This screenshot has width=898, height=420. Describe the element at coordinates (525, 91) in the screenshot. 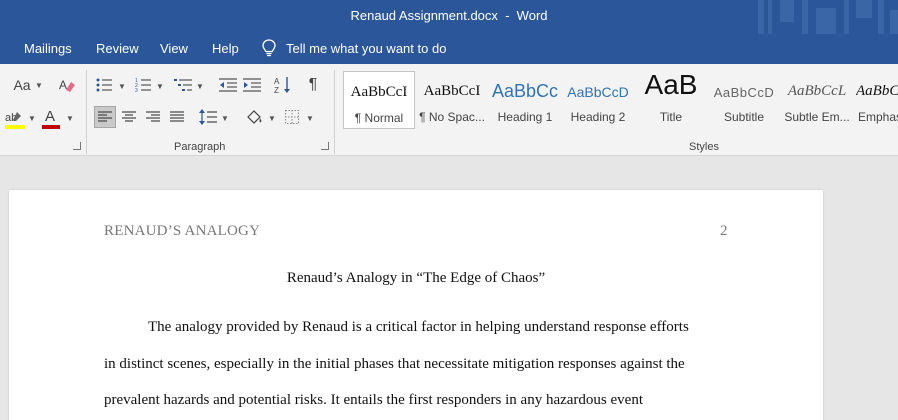

I see `style-sample: AaBbCc` at that location.